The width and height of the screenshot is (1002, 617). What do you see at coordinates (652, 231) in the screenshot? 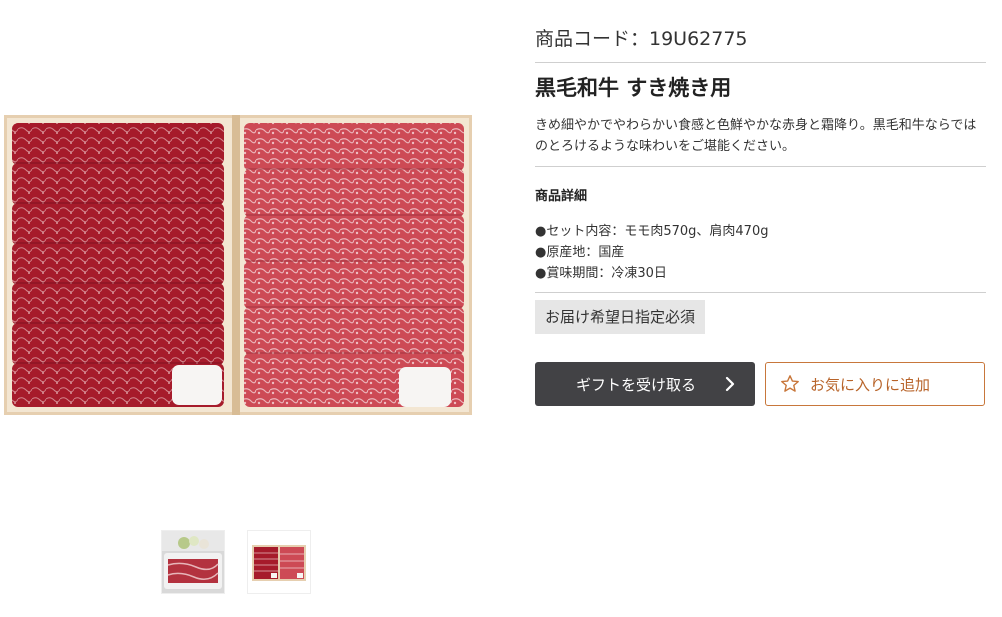
I see `detail-set-contents: ●セット内容：モモ肉570g、肩肉470g` at bounding box center [652, 231].